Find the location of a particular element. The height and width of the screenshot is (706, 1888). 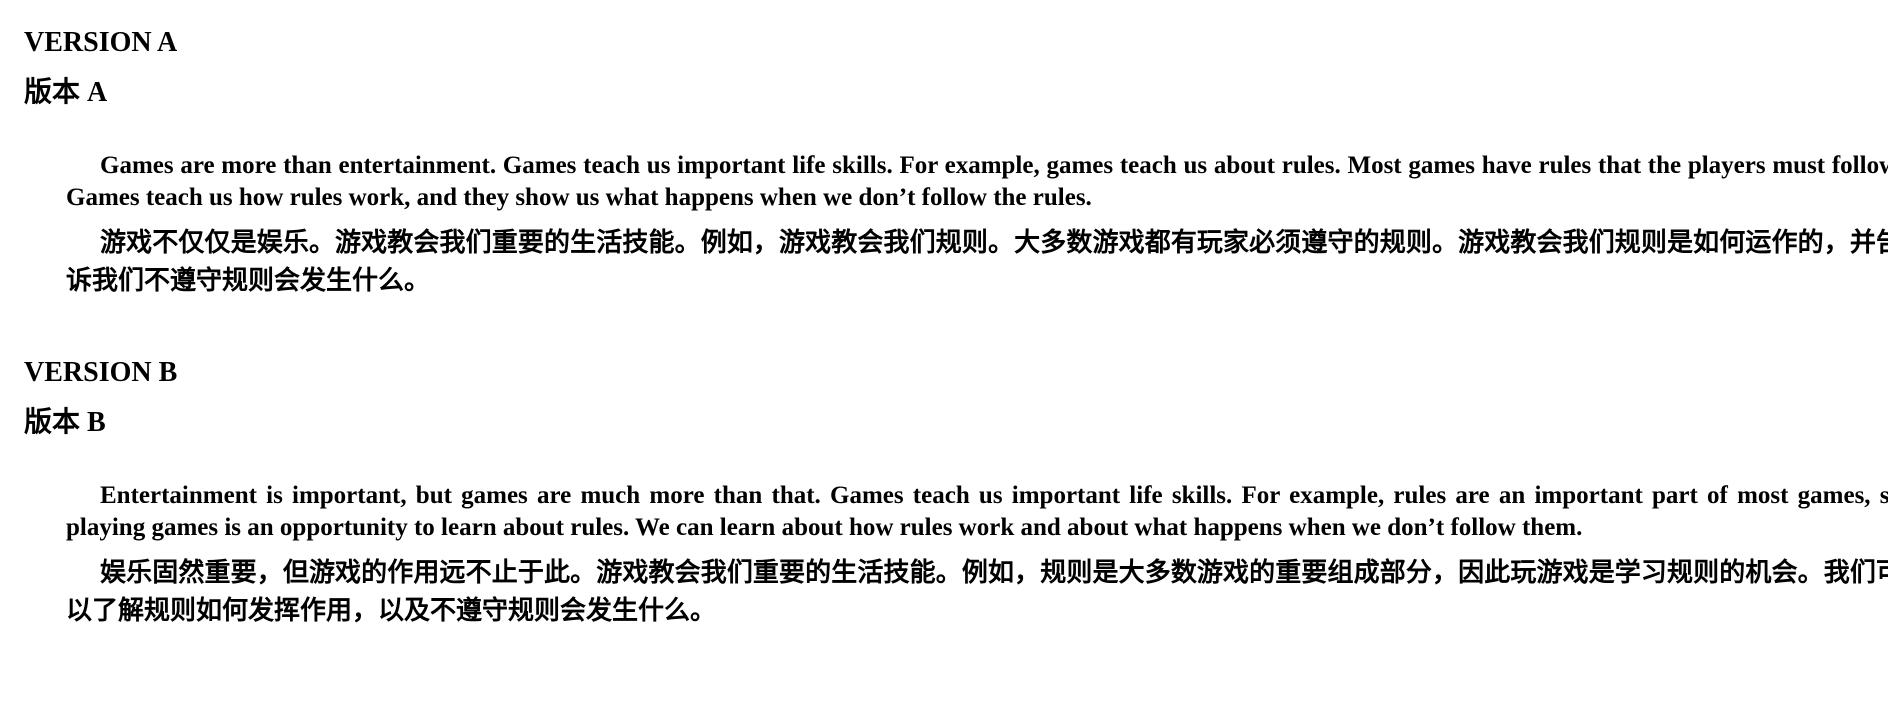

version-a-heading-en: VERSION A is located at coordinates (101, 42).